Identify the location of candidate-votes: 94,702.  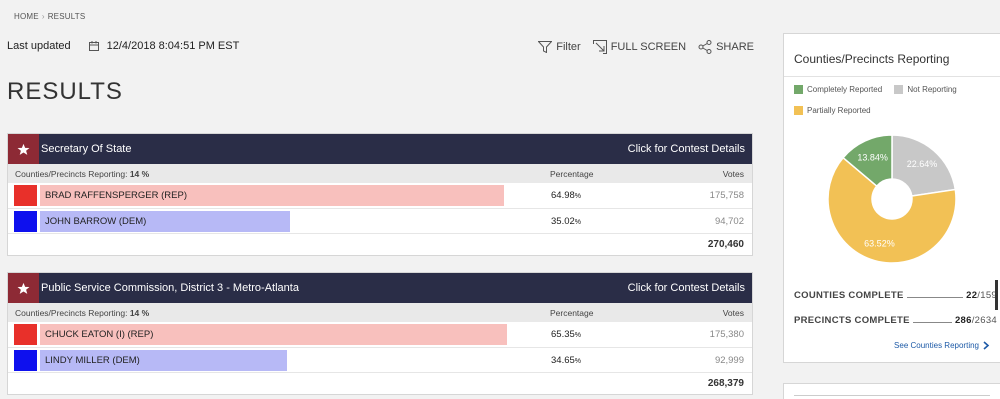
(729, 221).